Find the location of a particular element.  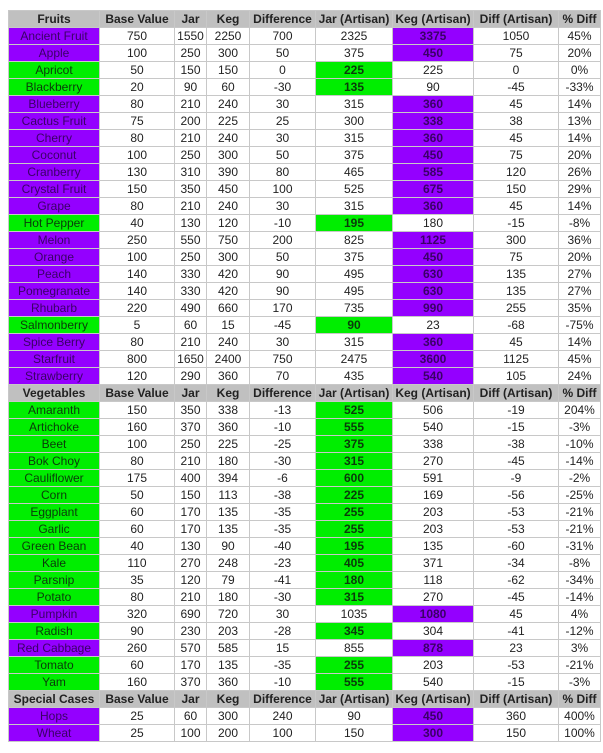

crop-name-cell: Kale is located at coordinates (54, 563).